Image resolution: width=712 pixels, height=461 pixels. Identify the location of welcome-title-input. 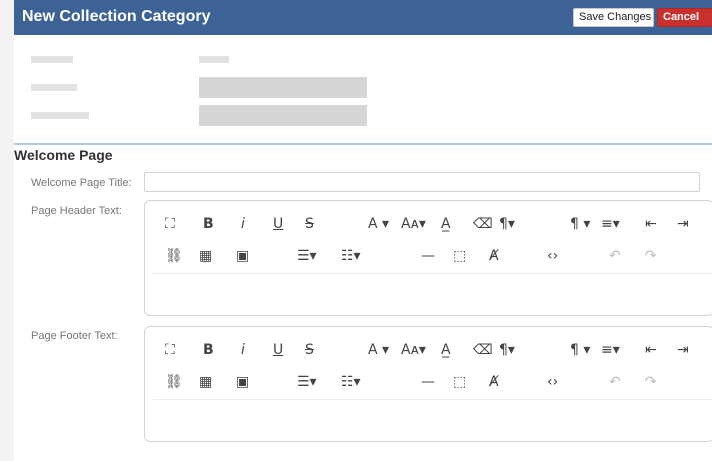
(422, 182).